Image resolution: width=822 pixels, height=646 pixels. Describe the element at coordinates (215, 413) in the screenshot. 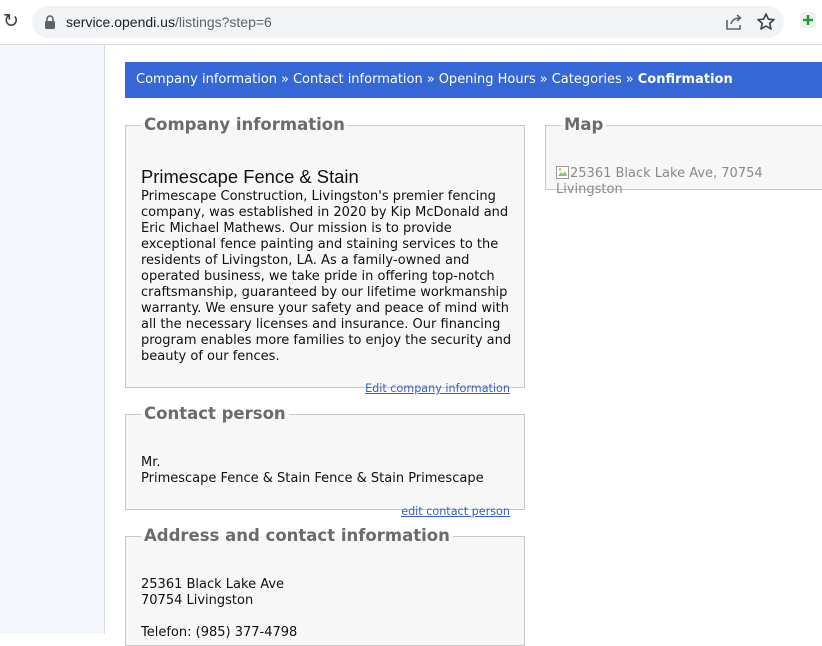

I see `contact-person-legend: Contact person` at that location.